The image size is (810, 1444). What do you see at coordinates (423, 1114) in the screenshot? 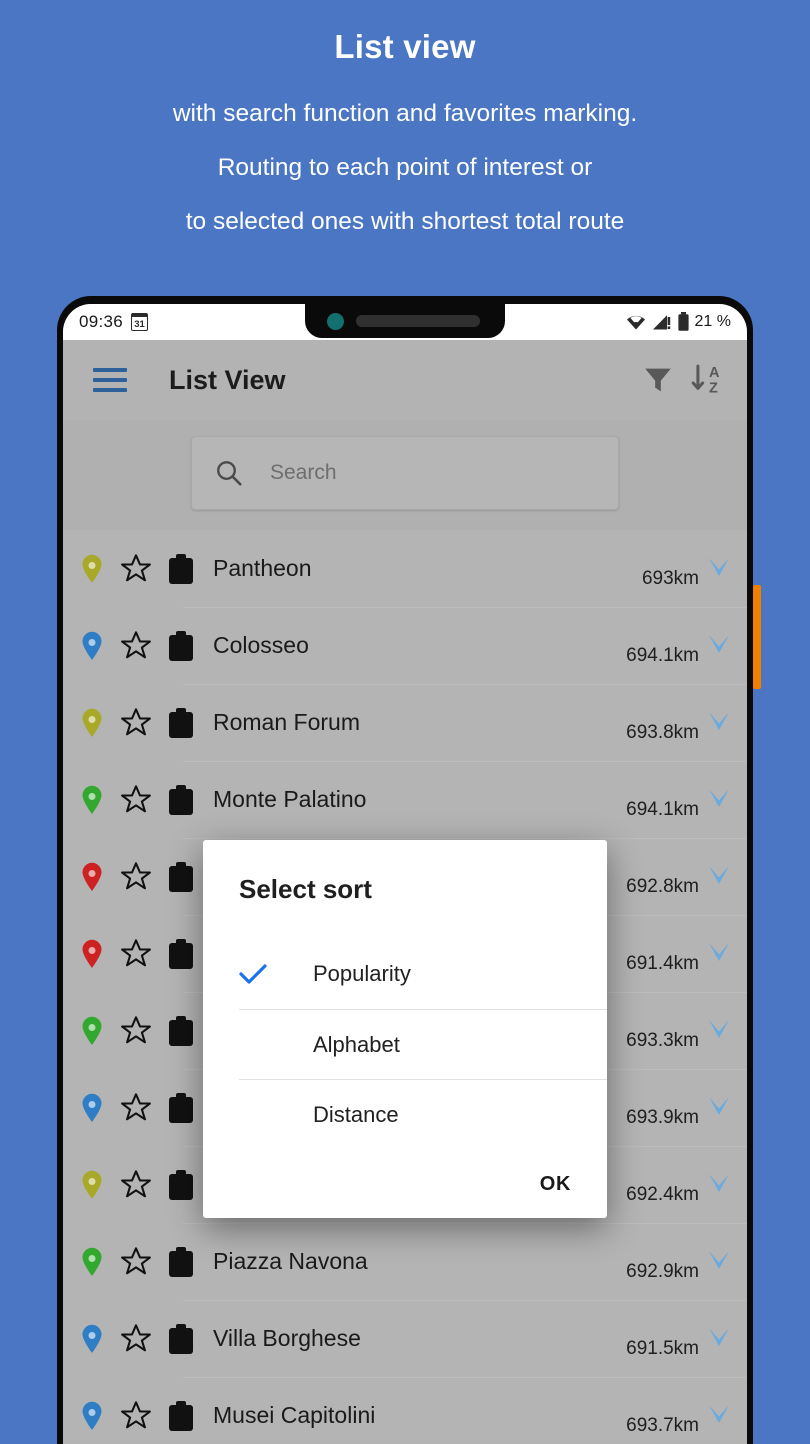
I see `dialog-option: Distance` at bounding box center [423, 1114].